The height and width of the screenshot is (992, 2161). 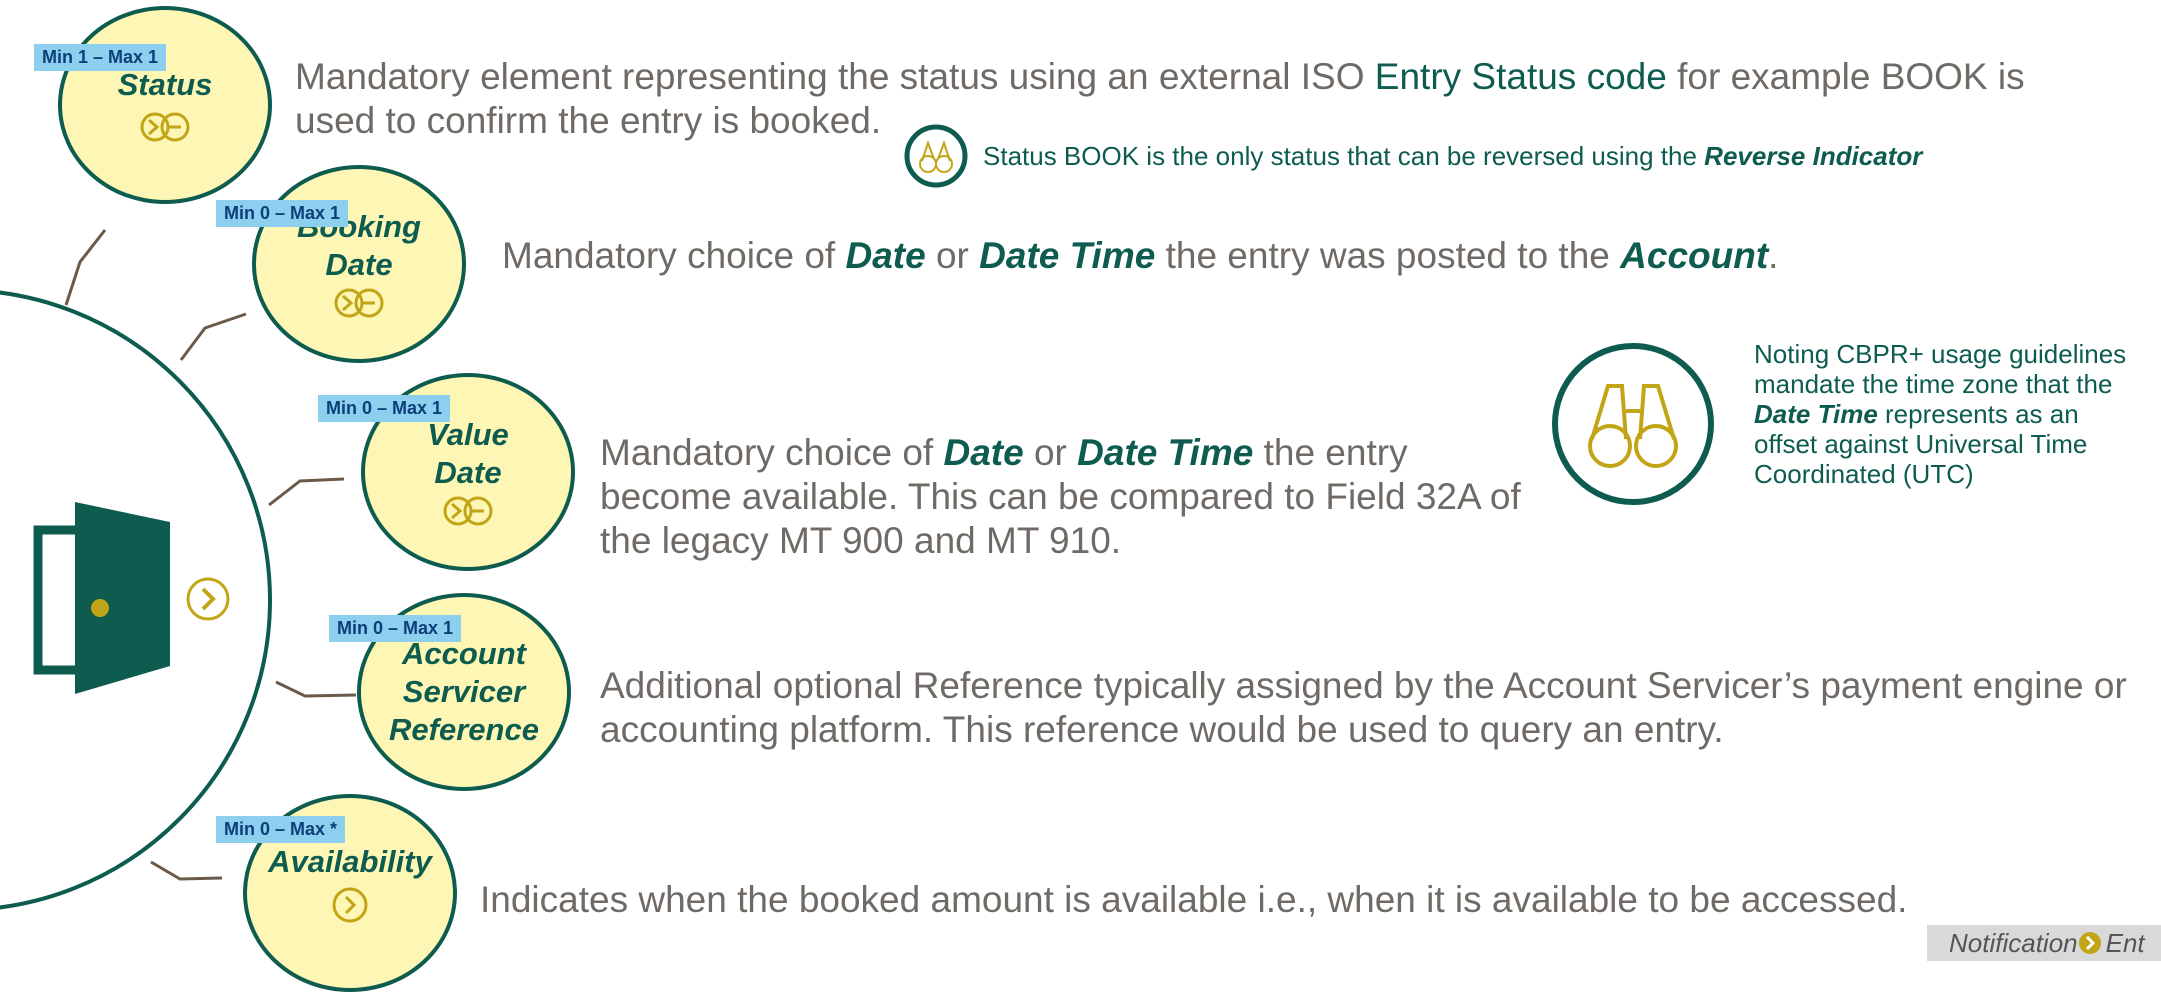 What do you see at coordinates (316, 689) in the screenshot?
I see `connector-reference` at bounding box center [316, 689].